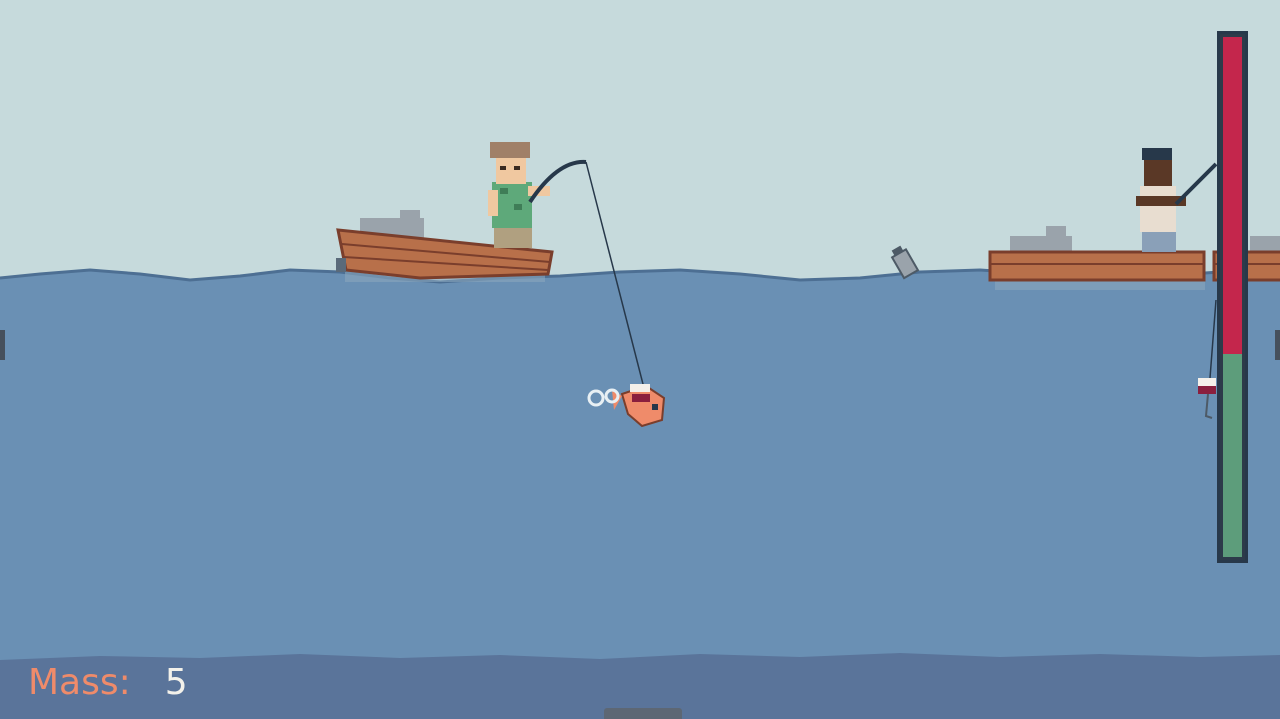 The height and width of the screenshot is (719, 1280). What do you see at coordinates (1232, 195) in the screenshot?
I see `tension-meter-red-fill` at bounding box center [1232, 195].